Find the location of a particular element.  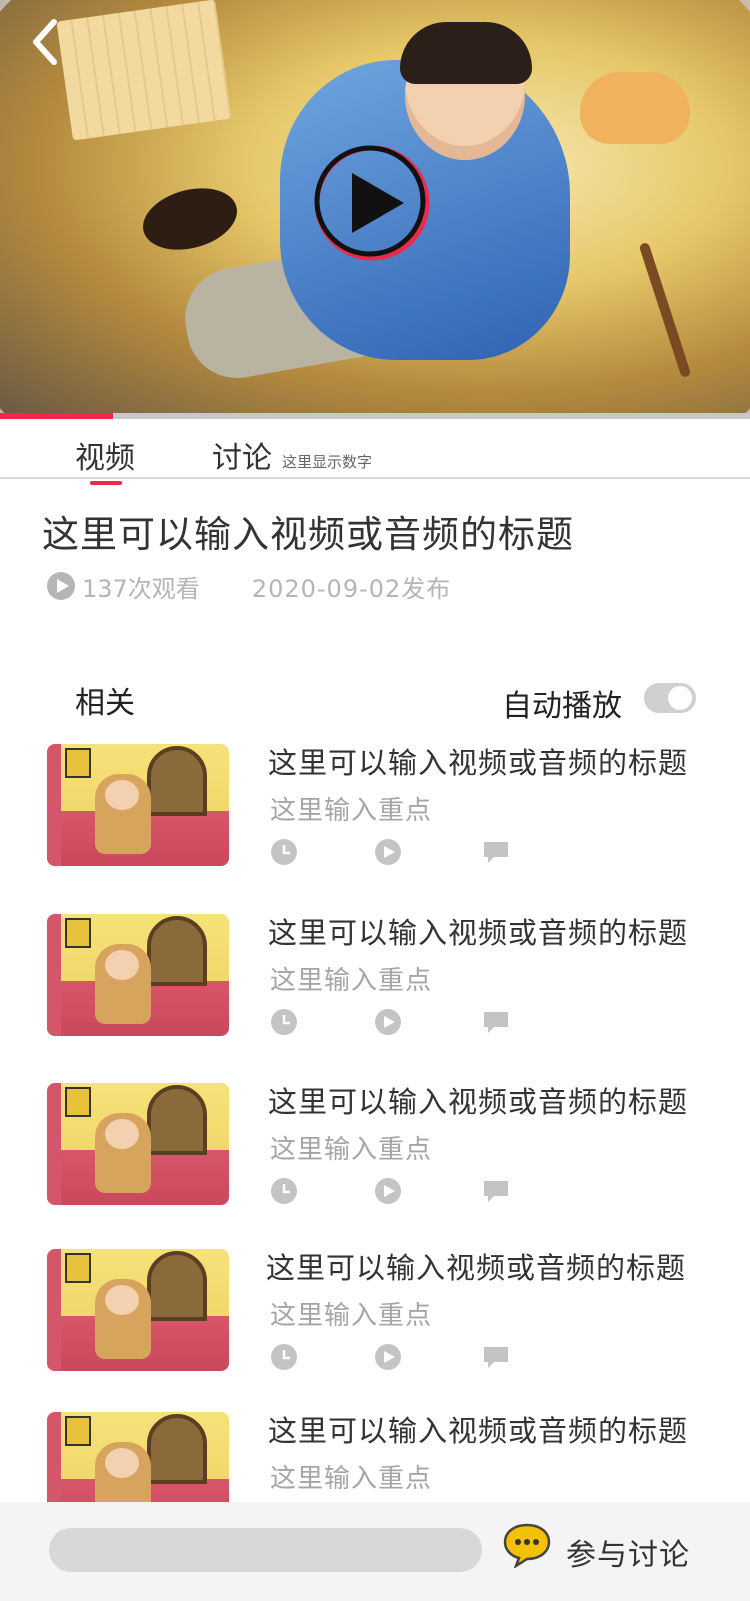

autoplay-toggle is located at coordinates (670, 698).